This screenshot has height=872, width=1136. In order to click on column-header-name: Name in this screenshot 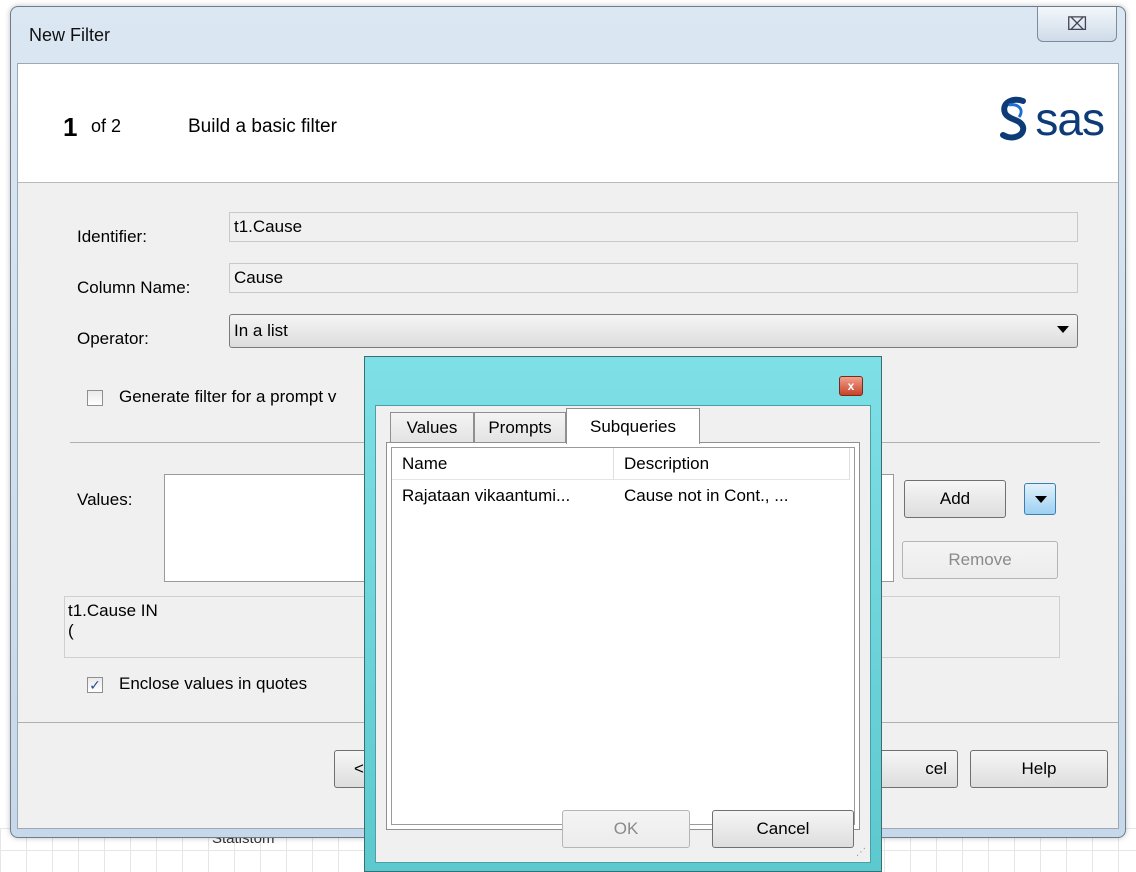, I will do `click(503, 464)`.